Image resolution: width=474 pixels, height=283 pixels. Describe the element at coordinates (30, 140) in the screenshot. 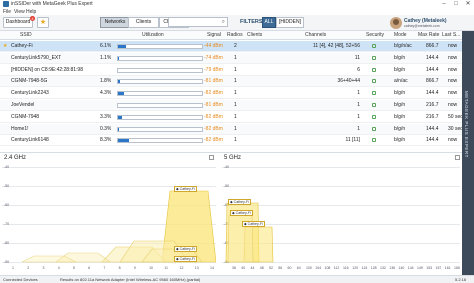

I see `ssid-cell: CenturyLink6148` at that location.